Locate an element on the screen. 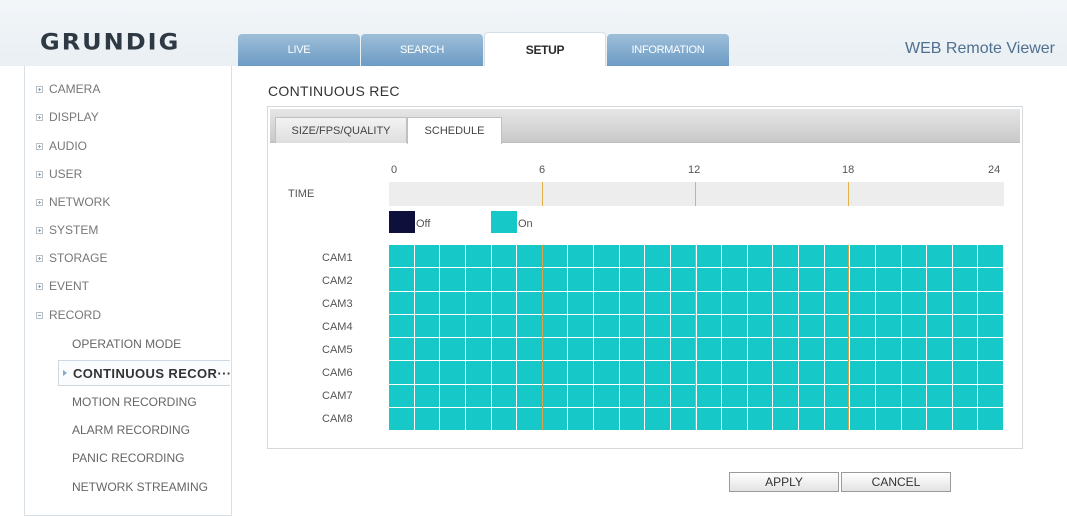  legend-on-swatch is located at coordinates (504, 222).